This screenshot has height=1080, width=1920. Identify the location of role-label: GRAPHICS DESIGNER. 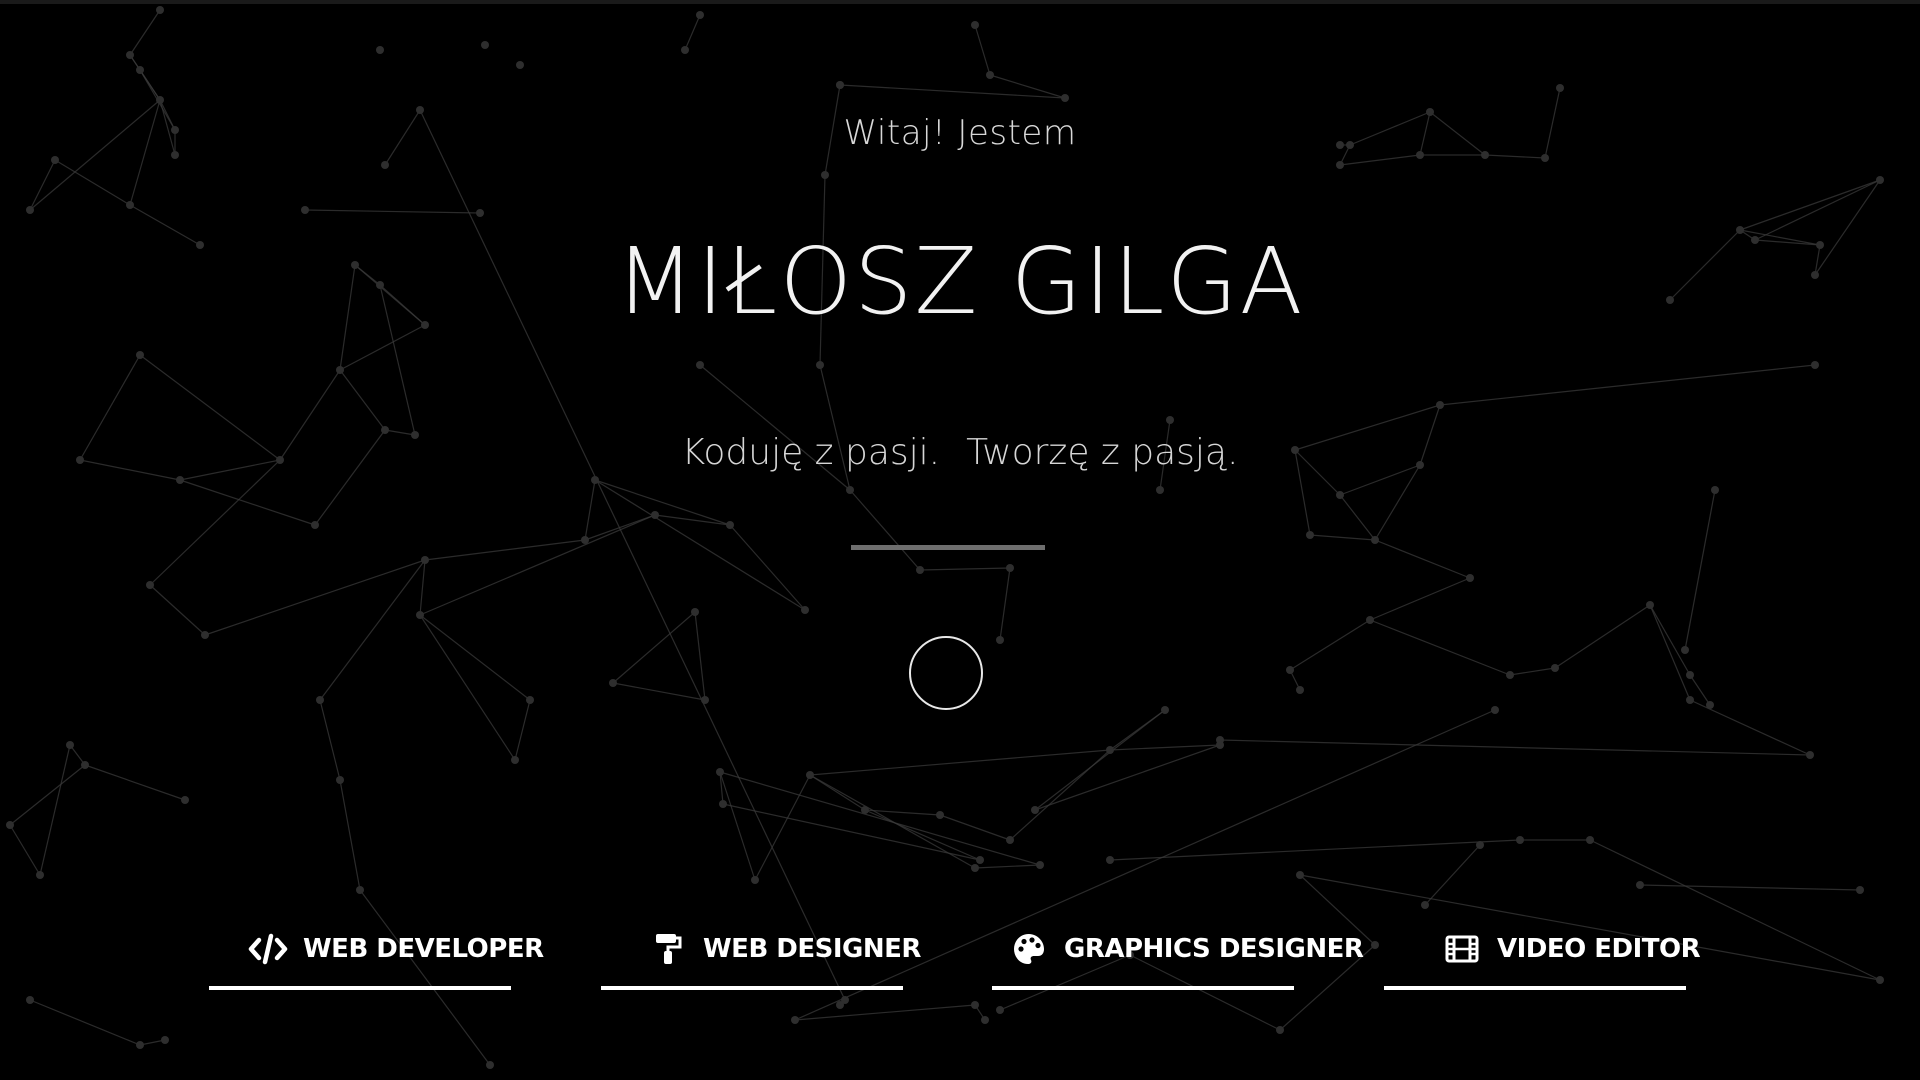
(1214, 949).